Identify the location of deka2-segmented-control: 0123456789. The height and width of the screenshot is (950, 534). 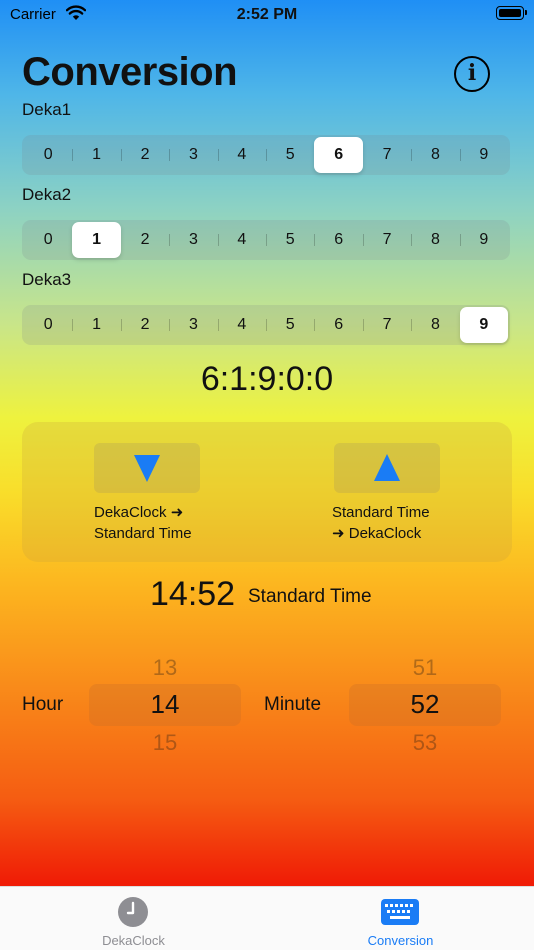
(266, 240).